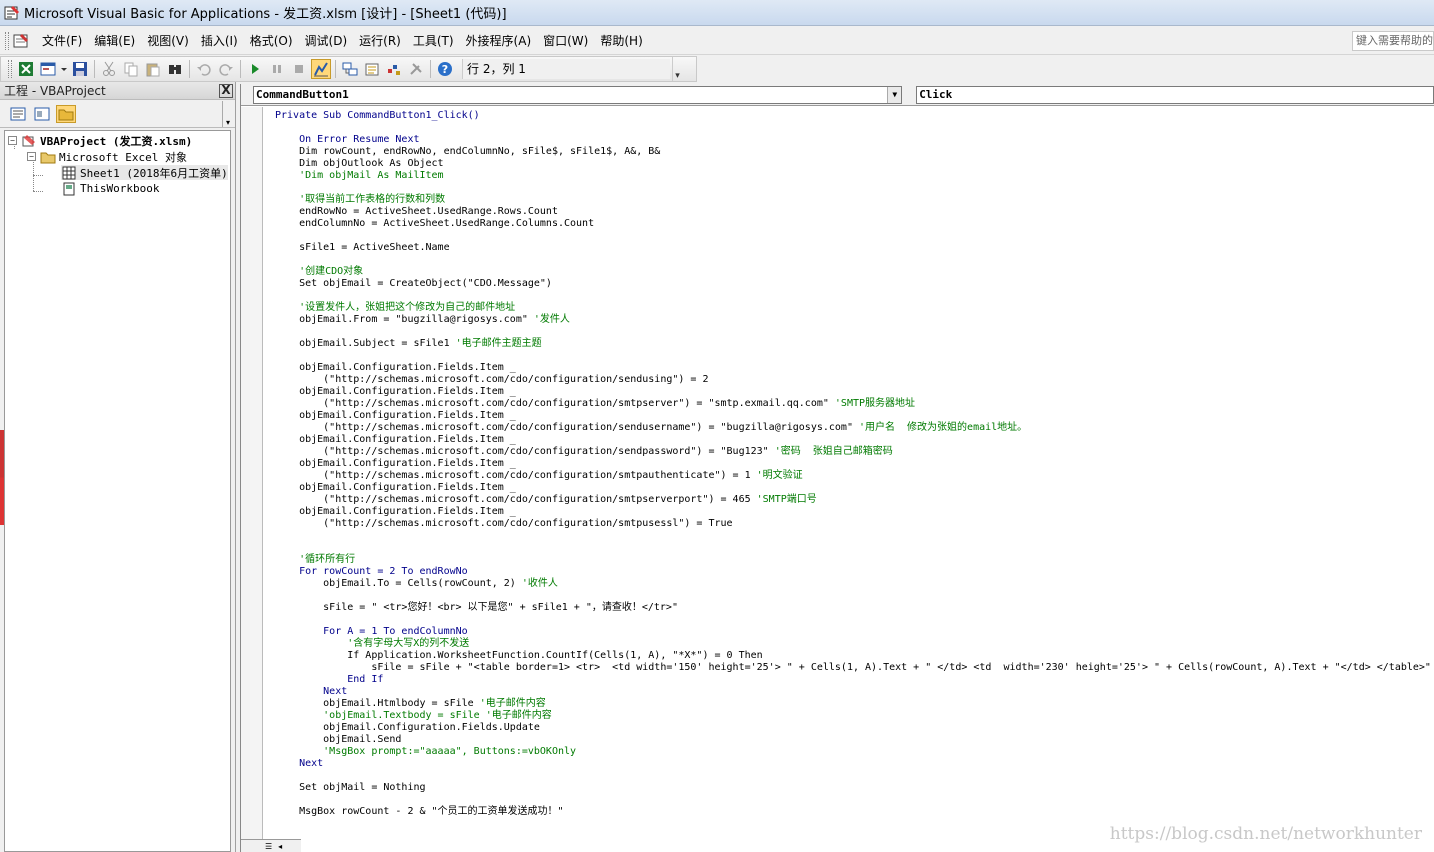 Image resolution: width=1434 pixels, height=852 pixels. What do you see at coordinates (66, 113) in the screenshot?
I see `toggle-folders-icon` at bounding box center [66, 113].